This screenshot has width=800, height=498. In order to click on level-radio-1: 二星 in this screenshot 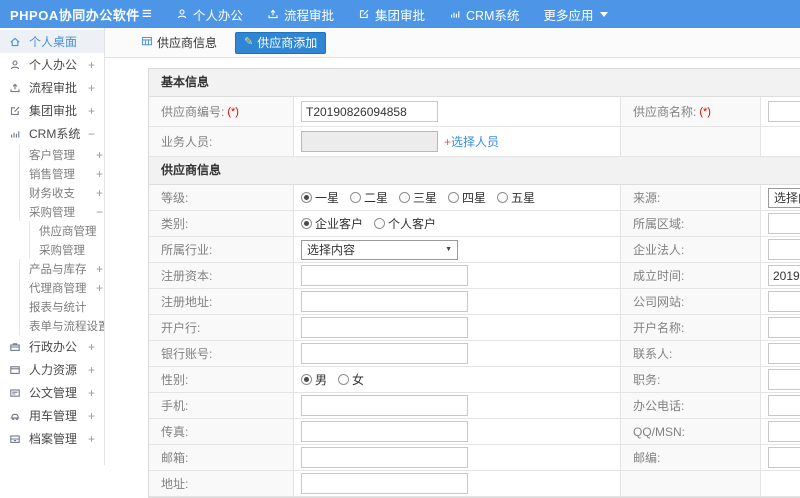, I will do `click(369, 197)`.